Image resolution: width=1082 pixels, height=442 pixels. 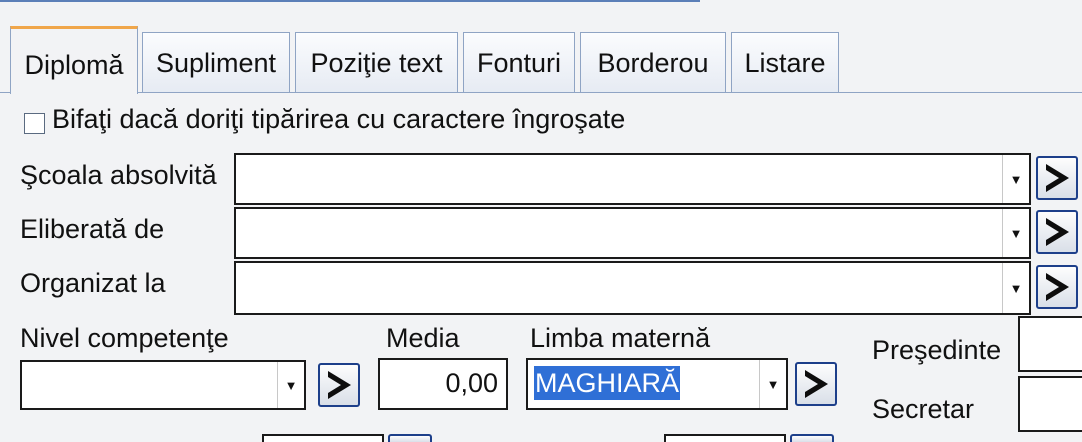 I want to click on tab-listare: Listare, so click(x=785, y=62).